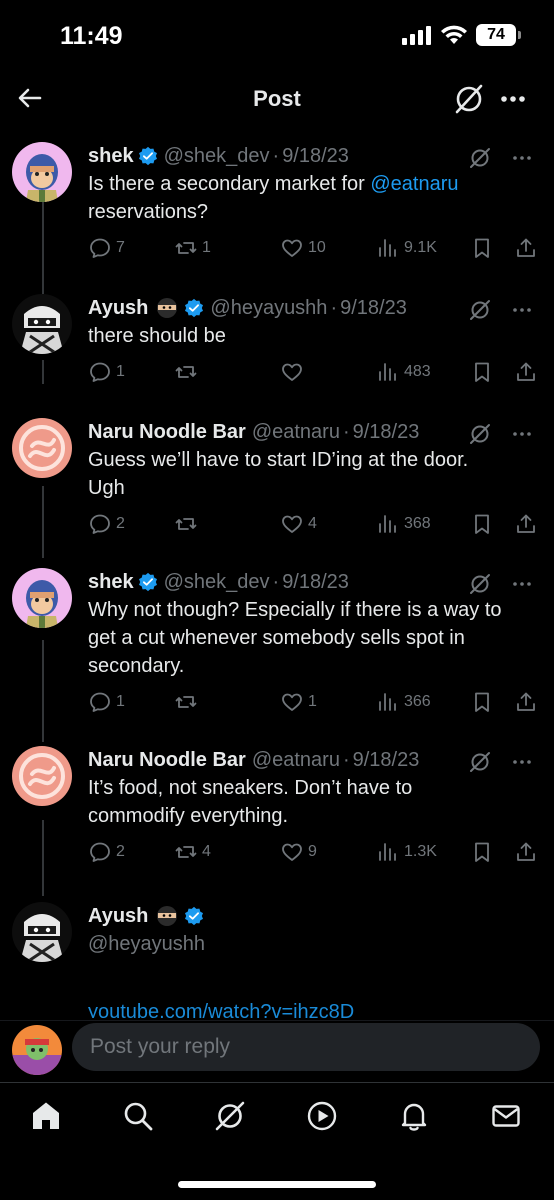  Describe the element at coordinates (312, 523) in the screenshot. I see `like-count: 4` at that location.